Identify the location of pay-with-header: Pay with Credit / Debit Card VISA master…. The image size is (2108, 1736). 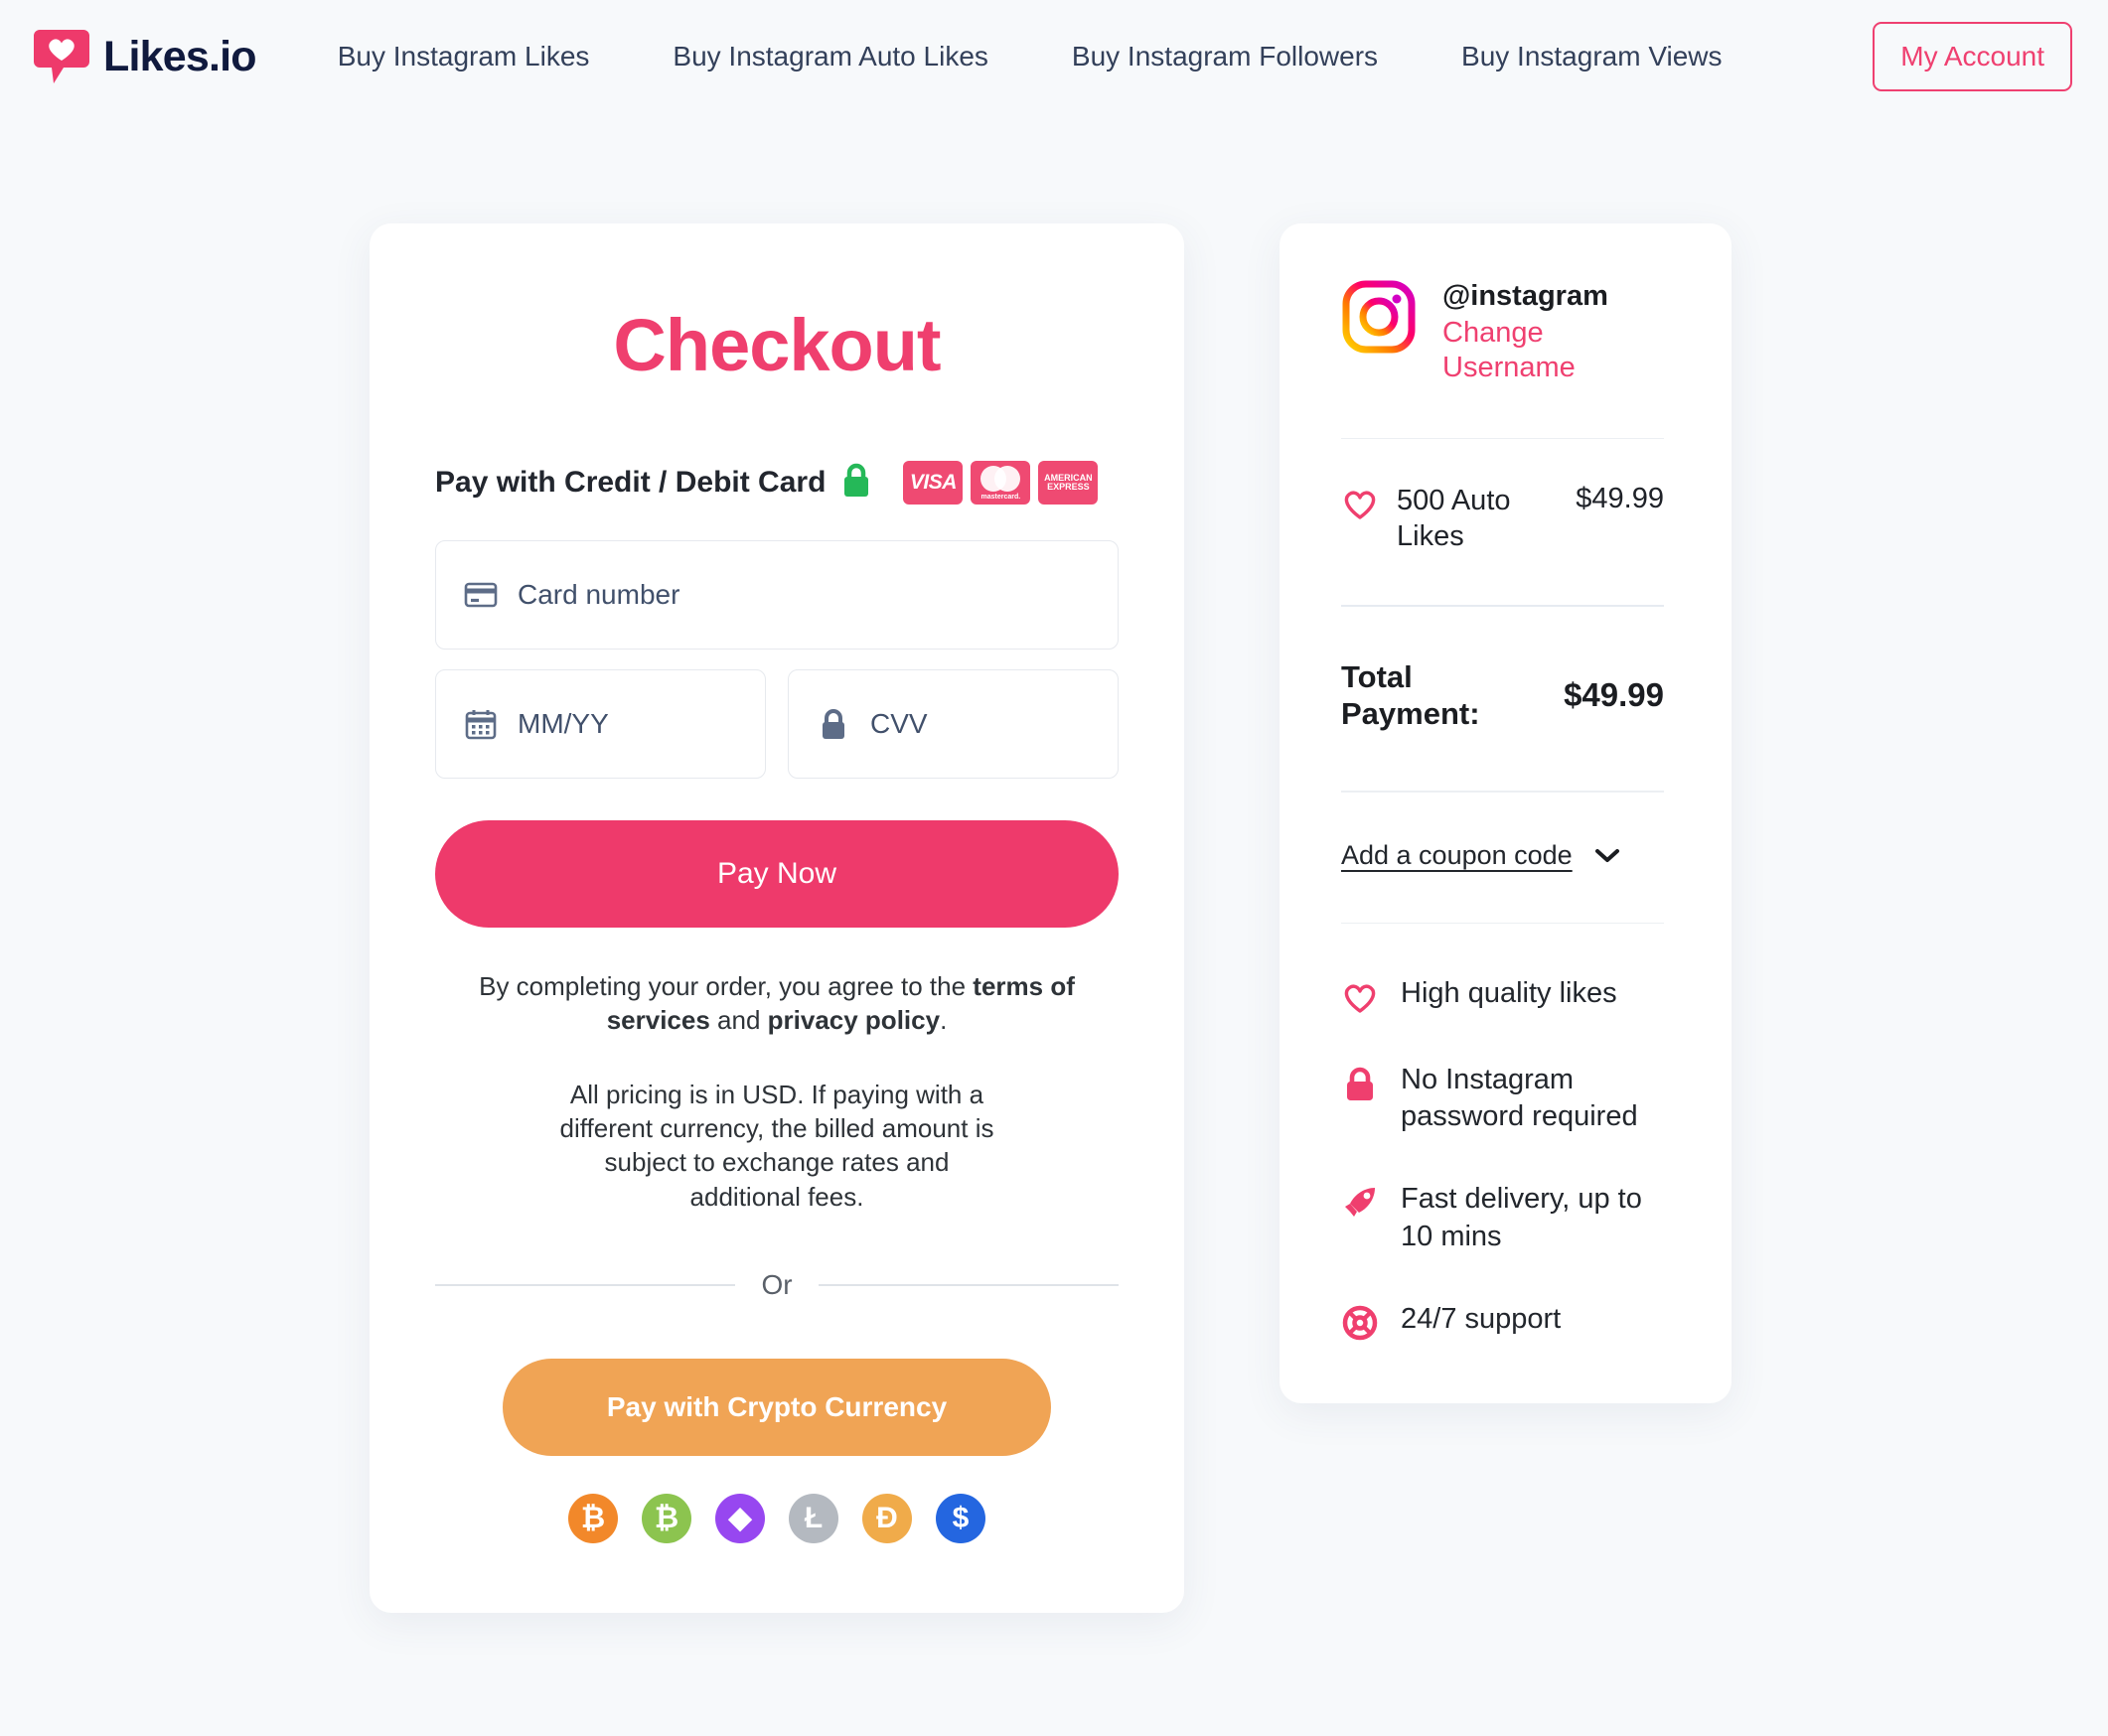
(777, 483).